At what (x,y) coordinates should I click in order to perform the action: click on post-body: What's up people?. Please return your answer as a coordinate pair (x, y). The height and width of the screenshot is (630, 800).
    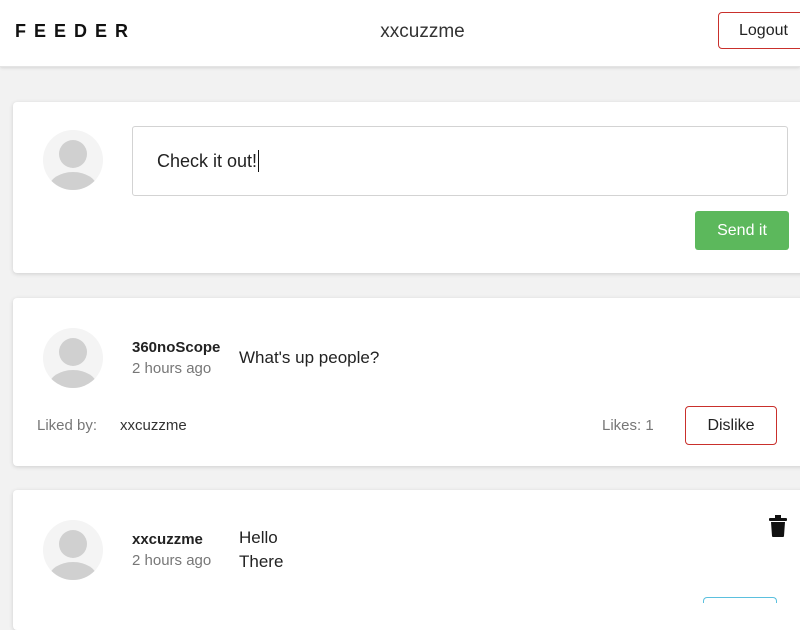
    Looking at the image, I should click on (309, 357).